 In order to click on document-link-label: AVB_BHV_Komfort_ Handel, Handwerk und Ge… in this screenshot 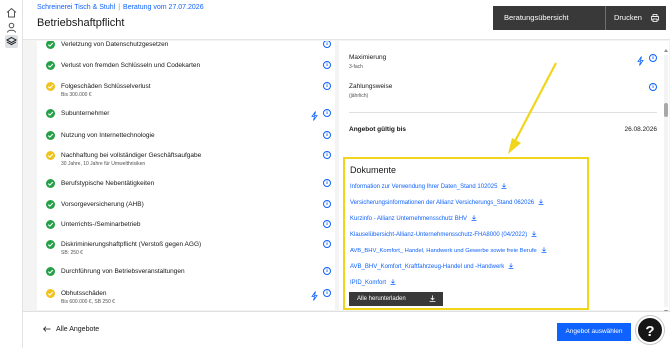, I will do `click(443, 251)`.